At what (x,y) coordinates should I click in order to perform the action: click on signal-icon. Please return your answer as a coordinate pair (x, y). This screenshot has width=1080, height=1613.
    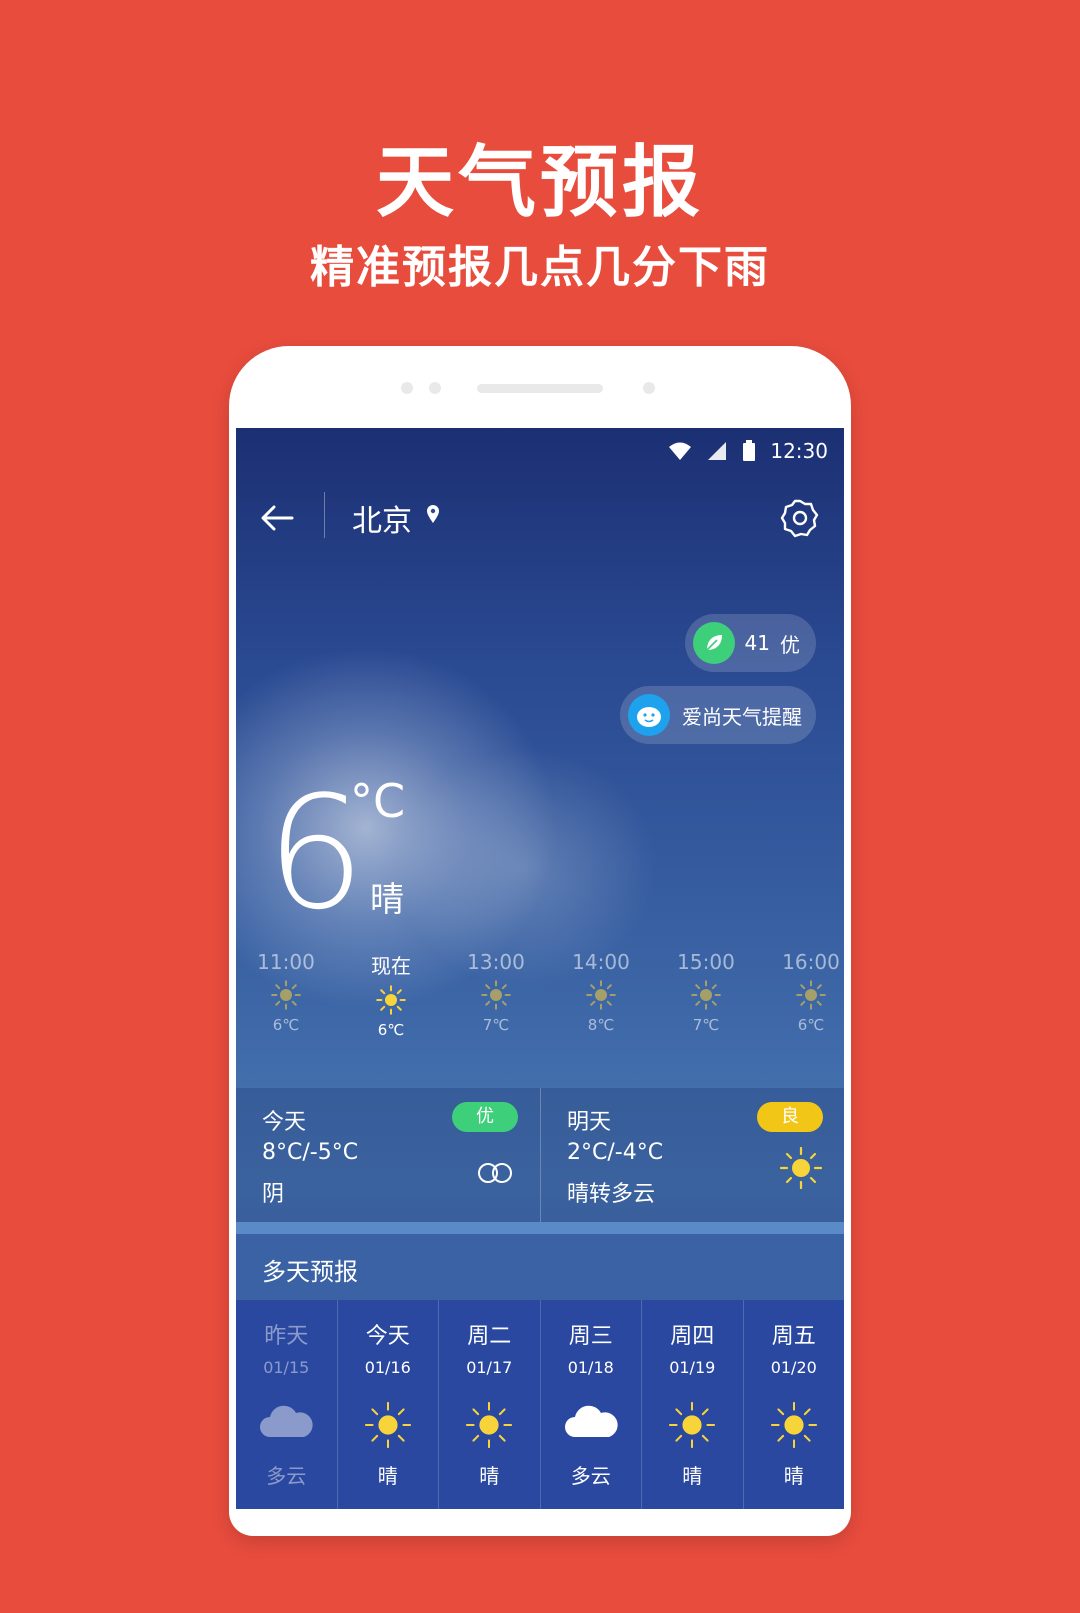
    Looking at the image, I should click on (717, 451).